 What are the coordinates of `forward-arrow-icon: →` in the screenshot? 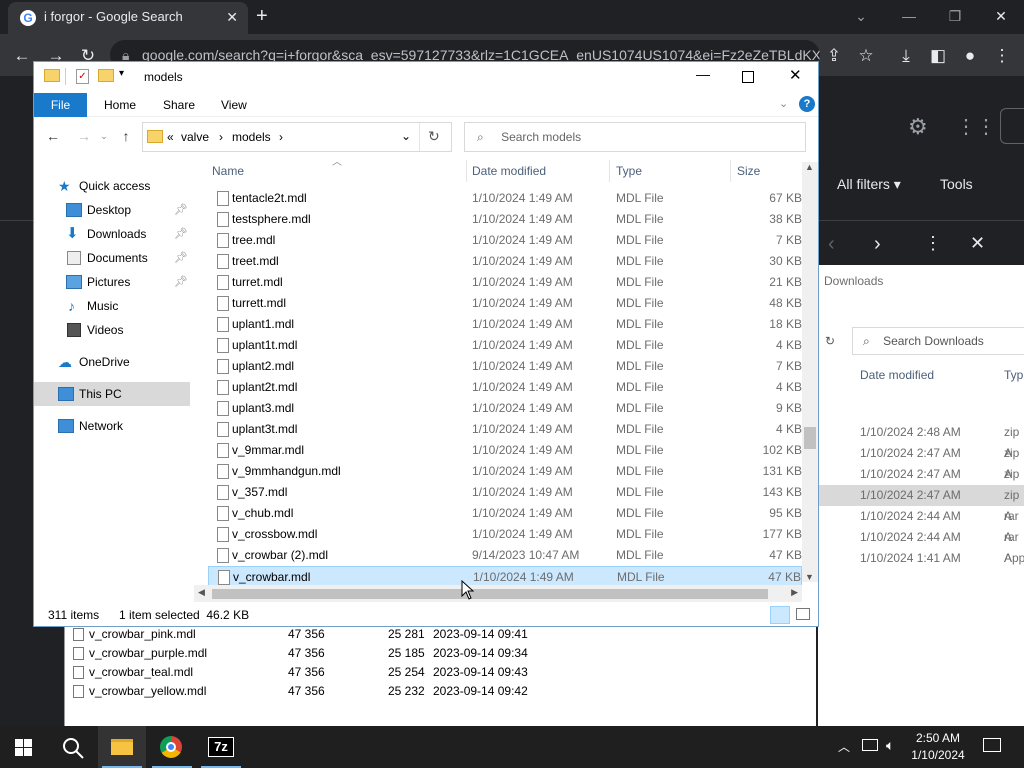 It's located at (84, 136).